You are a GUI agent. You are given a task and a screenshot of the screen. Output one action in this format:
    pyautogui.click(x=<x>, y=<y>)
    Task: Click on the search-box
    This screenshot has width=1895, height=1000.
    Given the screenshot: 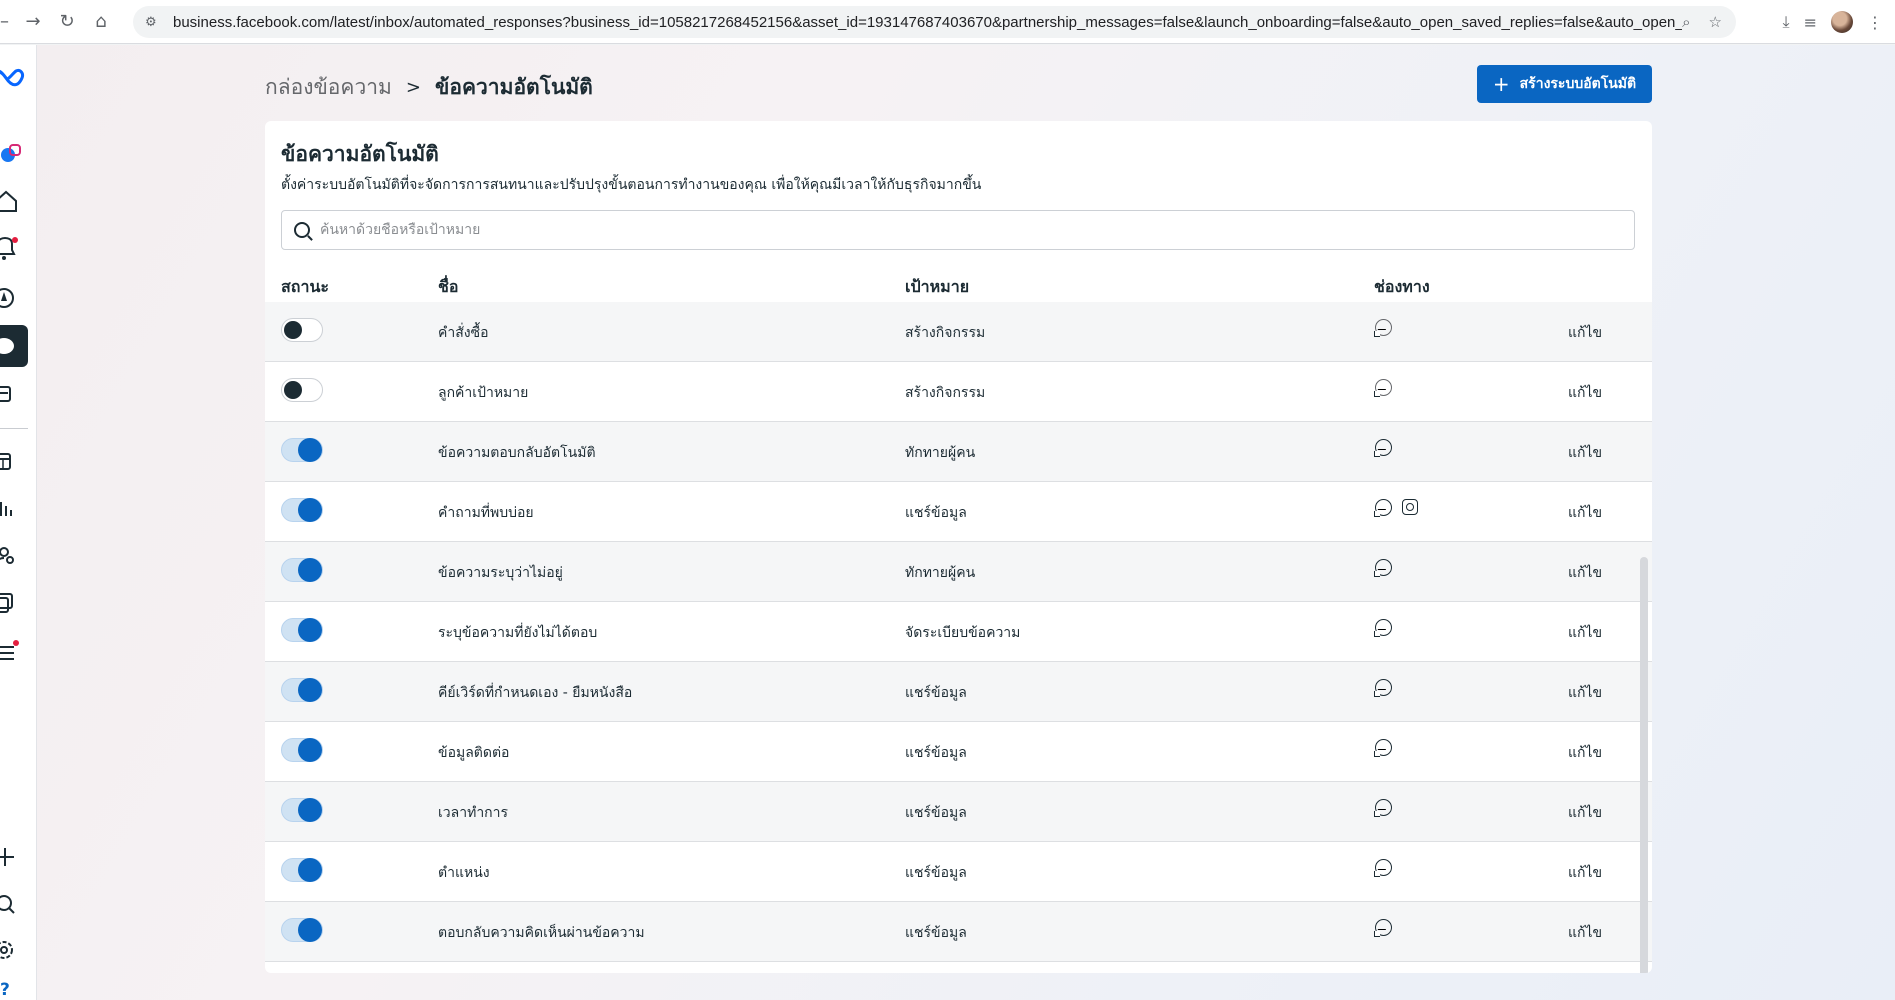 What is the action you would take?
    pyautogui.click(x=958, y=230)
    